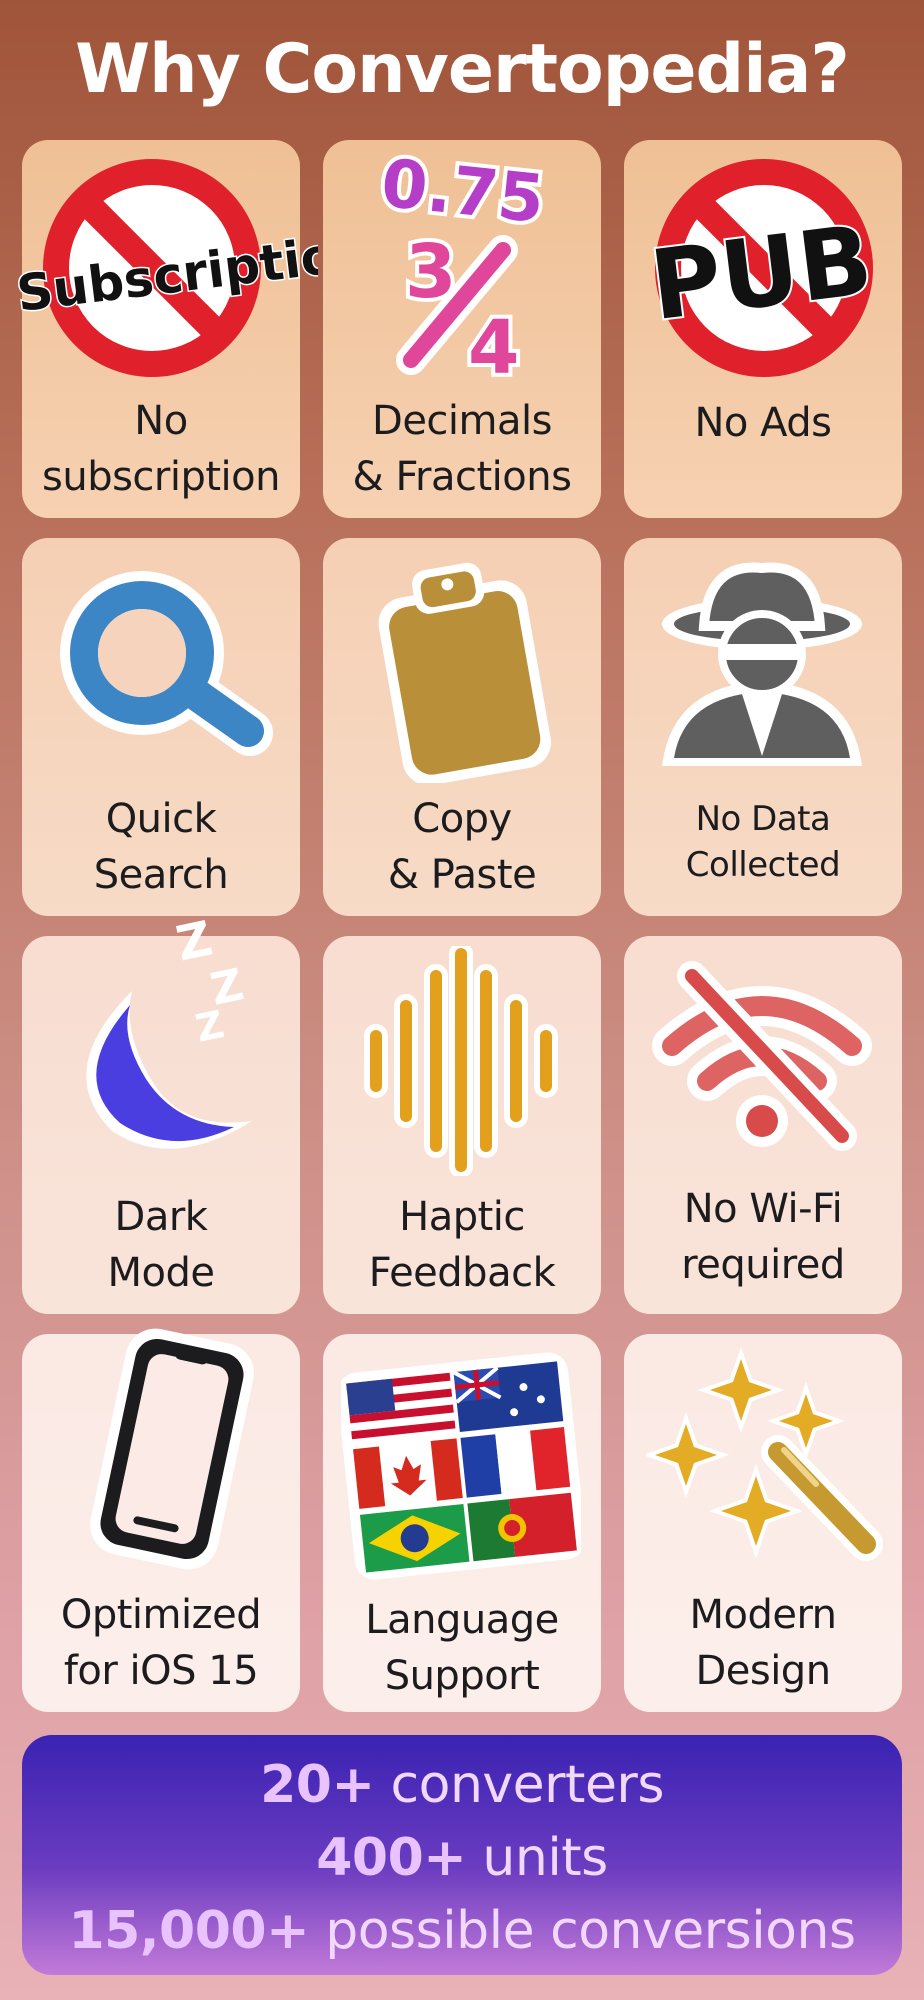 This screenshot has width=924, height=2000. What do you see at coordinates (763, 1237) in the screenshot?
I see `feature-label: No Wi-Fi required` at bounding box center [763, 1237].